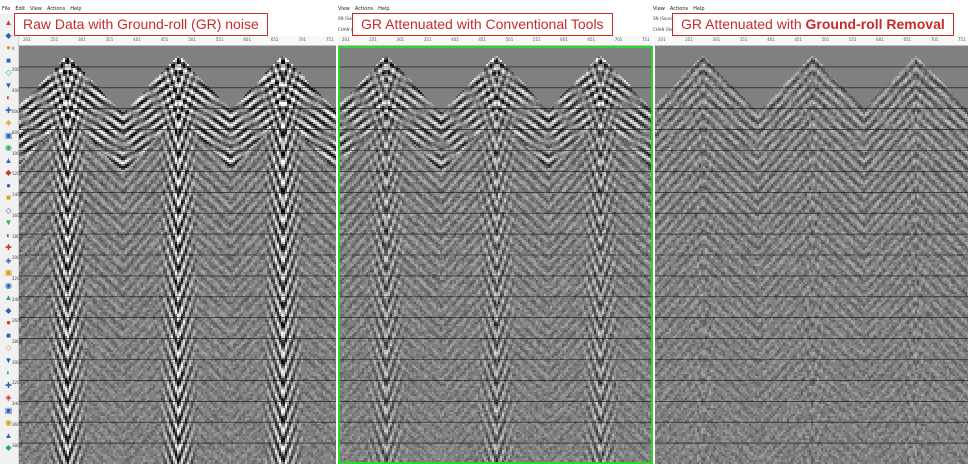 The height and width of the screenshot is (464, 968). What do you see at coordinates (20, 9) in the screenshot?
I see `menu-edit: Edit` at bounding box center [20, 9].